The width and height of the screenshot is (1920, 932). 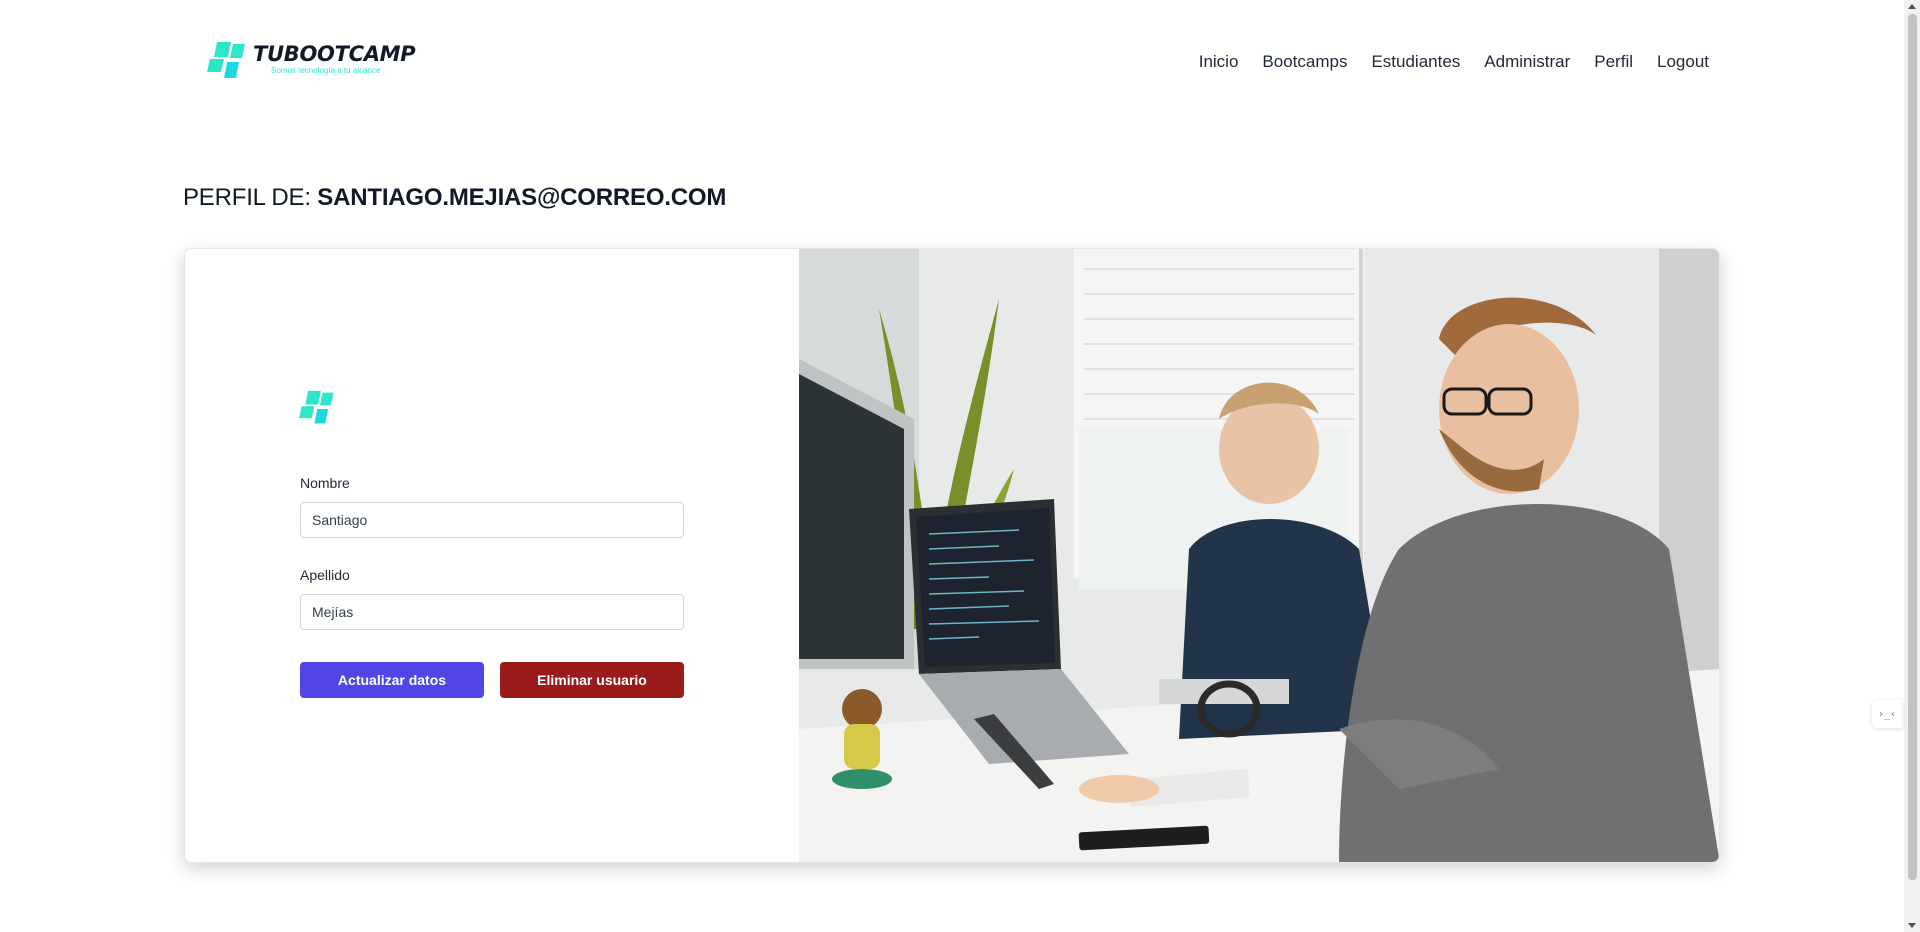 What do you see at coordinates (1912, 925) in the screenshot?
I see `scroll-down-arrow-icon` at bounding box center [1912, 925].